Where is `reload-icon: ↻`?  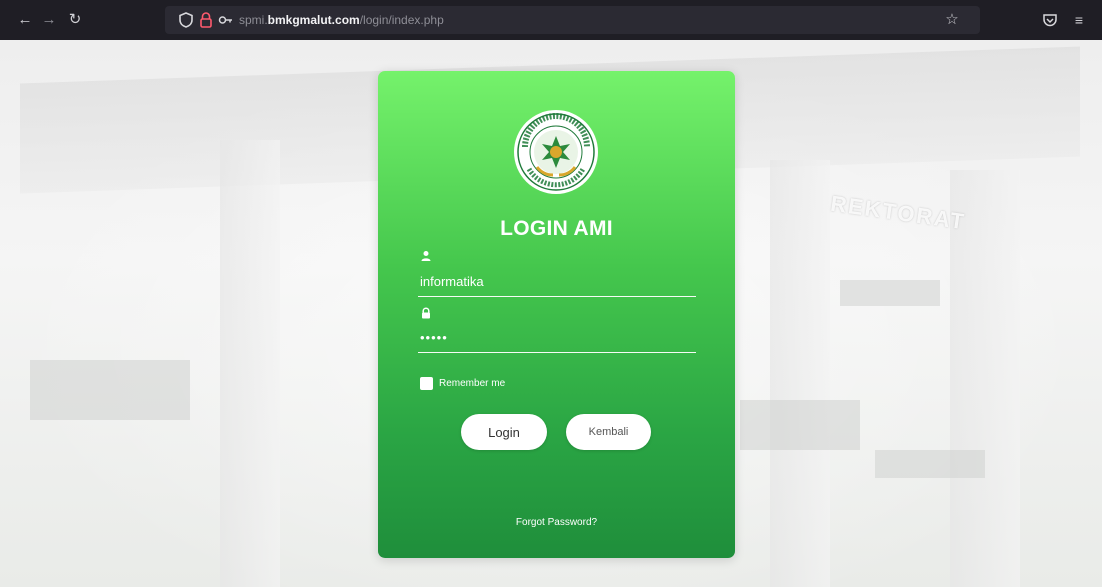
reload-icon: ↻ is located at coordinates (75, 20).